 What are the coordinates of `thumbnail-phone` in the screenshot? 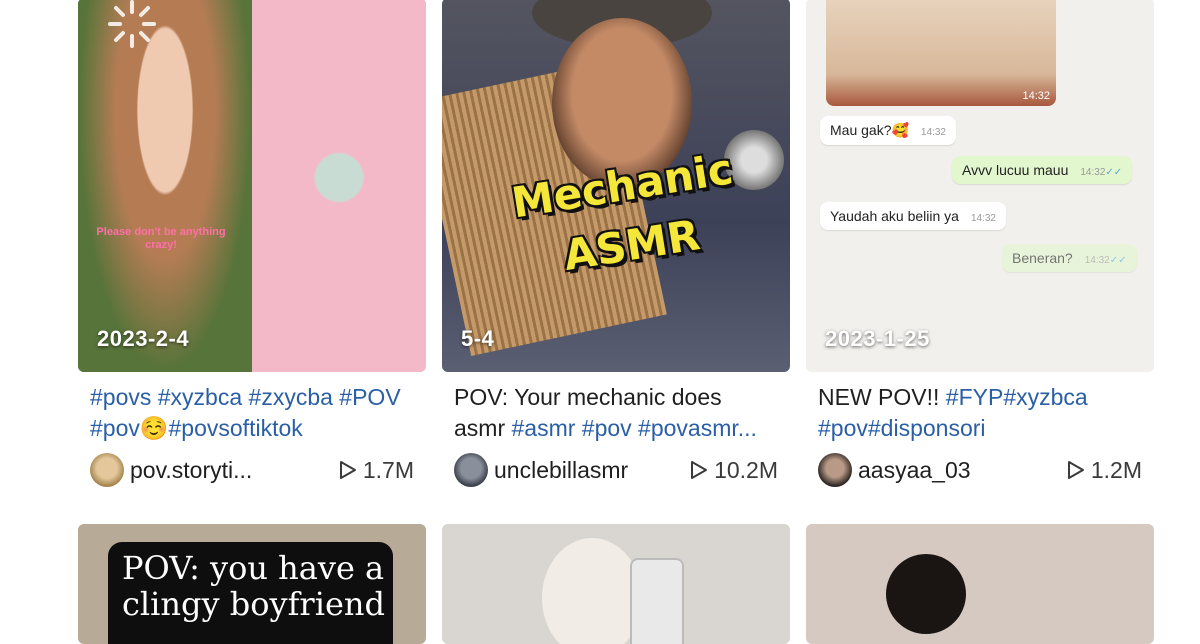 It's located at (657, 601).